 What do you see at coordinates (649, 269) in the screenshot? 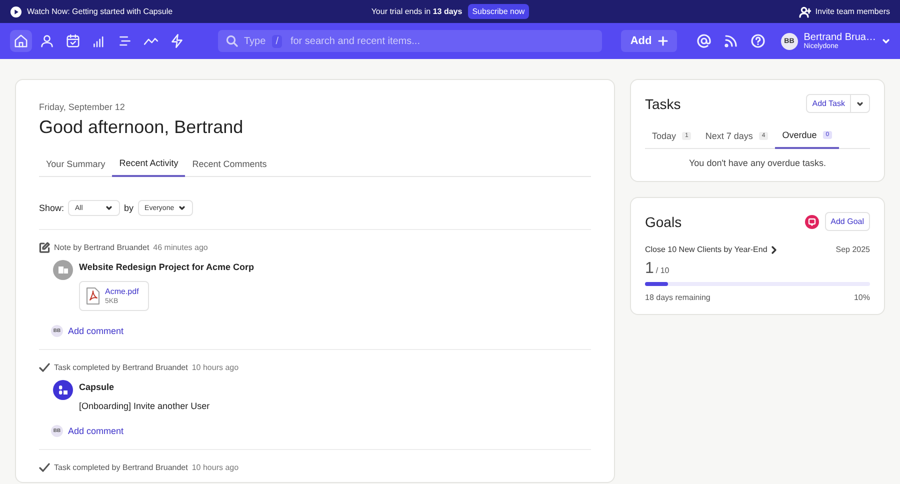
I see `goal-current: 1` at bounding box center [649, 269].